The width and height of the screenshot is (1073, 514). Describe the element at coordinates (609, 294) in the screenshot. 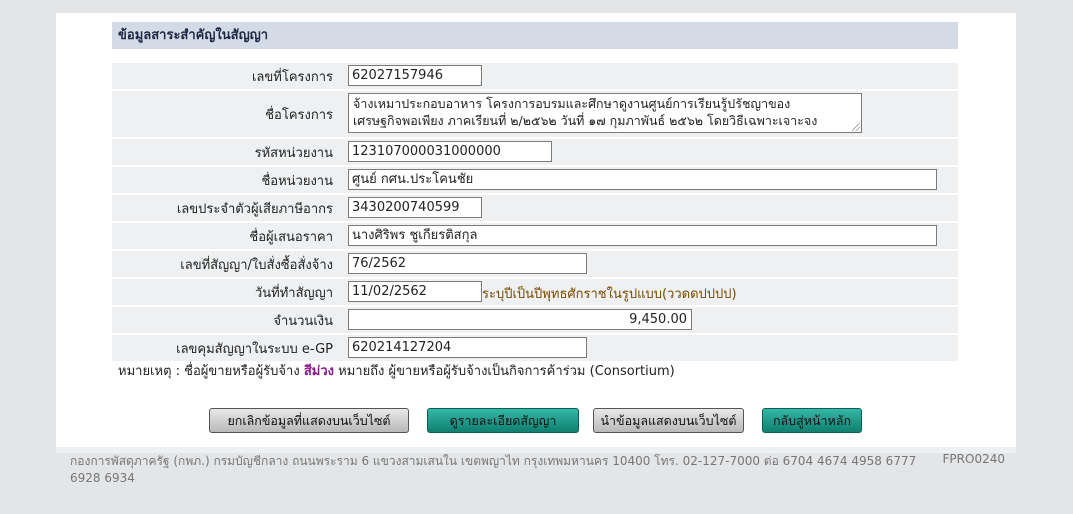

I see `contract-date-hint: ระบุปีเป็นปีพุทธศักราชในรูปแบบ(ววดดปปปป)` at that location.